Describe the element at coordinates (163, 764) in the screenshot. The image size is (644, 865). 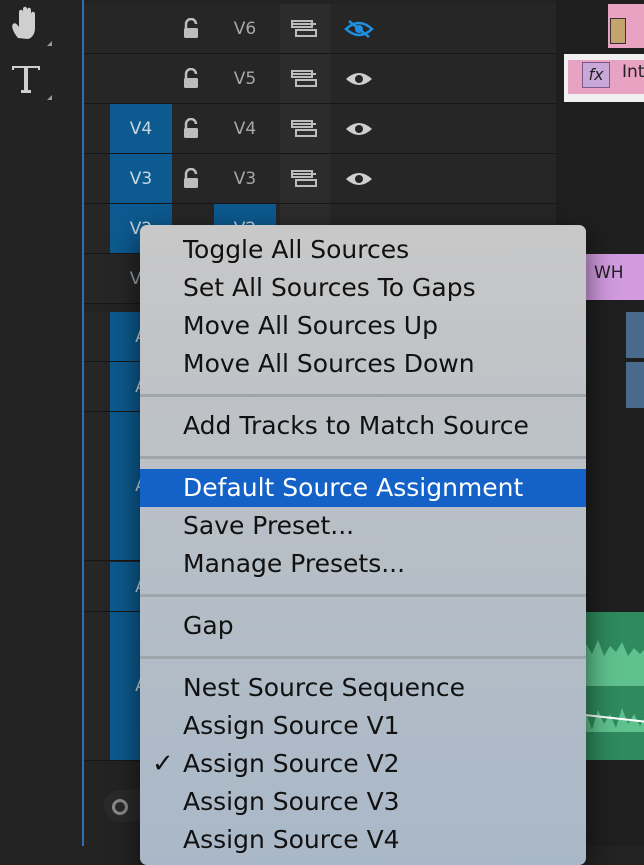
I see `checkmark-icon: ✓` at that location.